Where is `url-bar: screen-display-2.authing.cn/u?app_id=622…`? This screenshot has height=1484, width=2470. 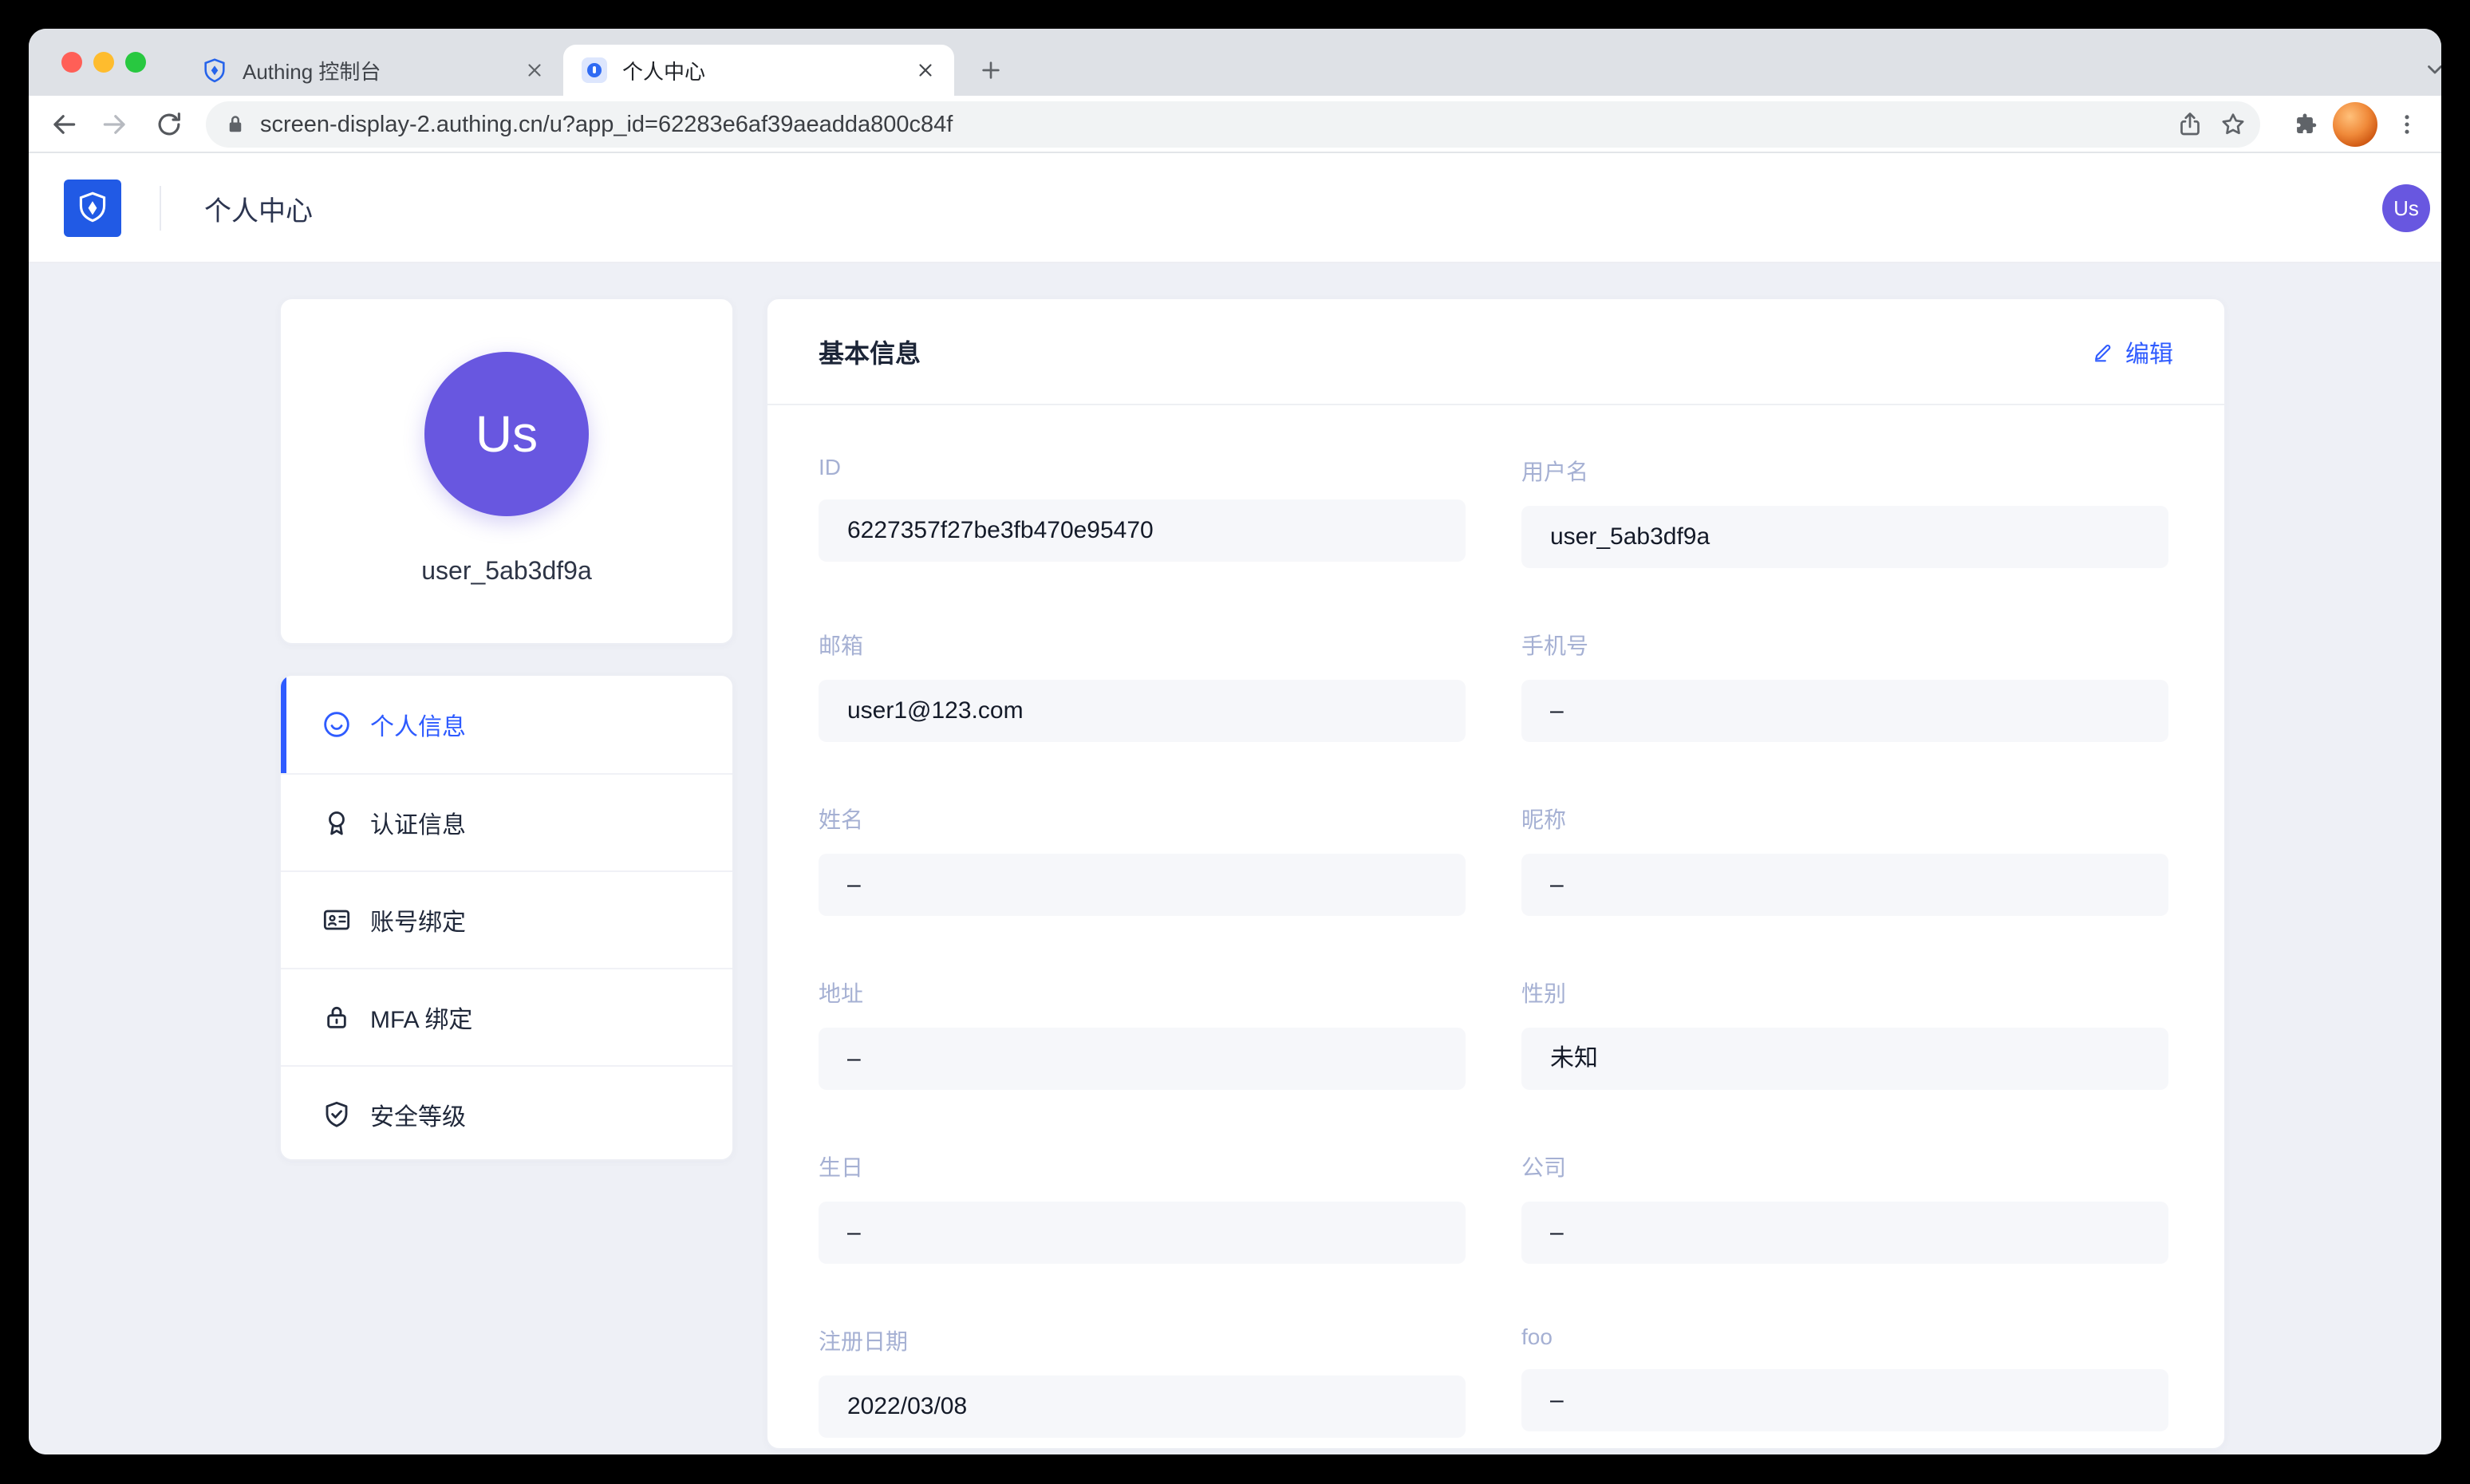
url-bar: screen-display-2.authing.cn/u?app_id=622… is located at coordinates (1233, 124).